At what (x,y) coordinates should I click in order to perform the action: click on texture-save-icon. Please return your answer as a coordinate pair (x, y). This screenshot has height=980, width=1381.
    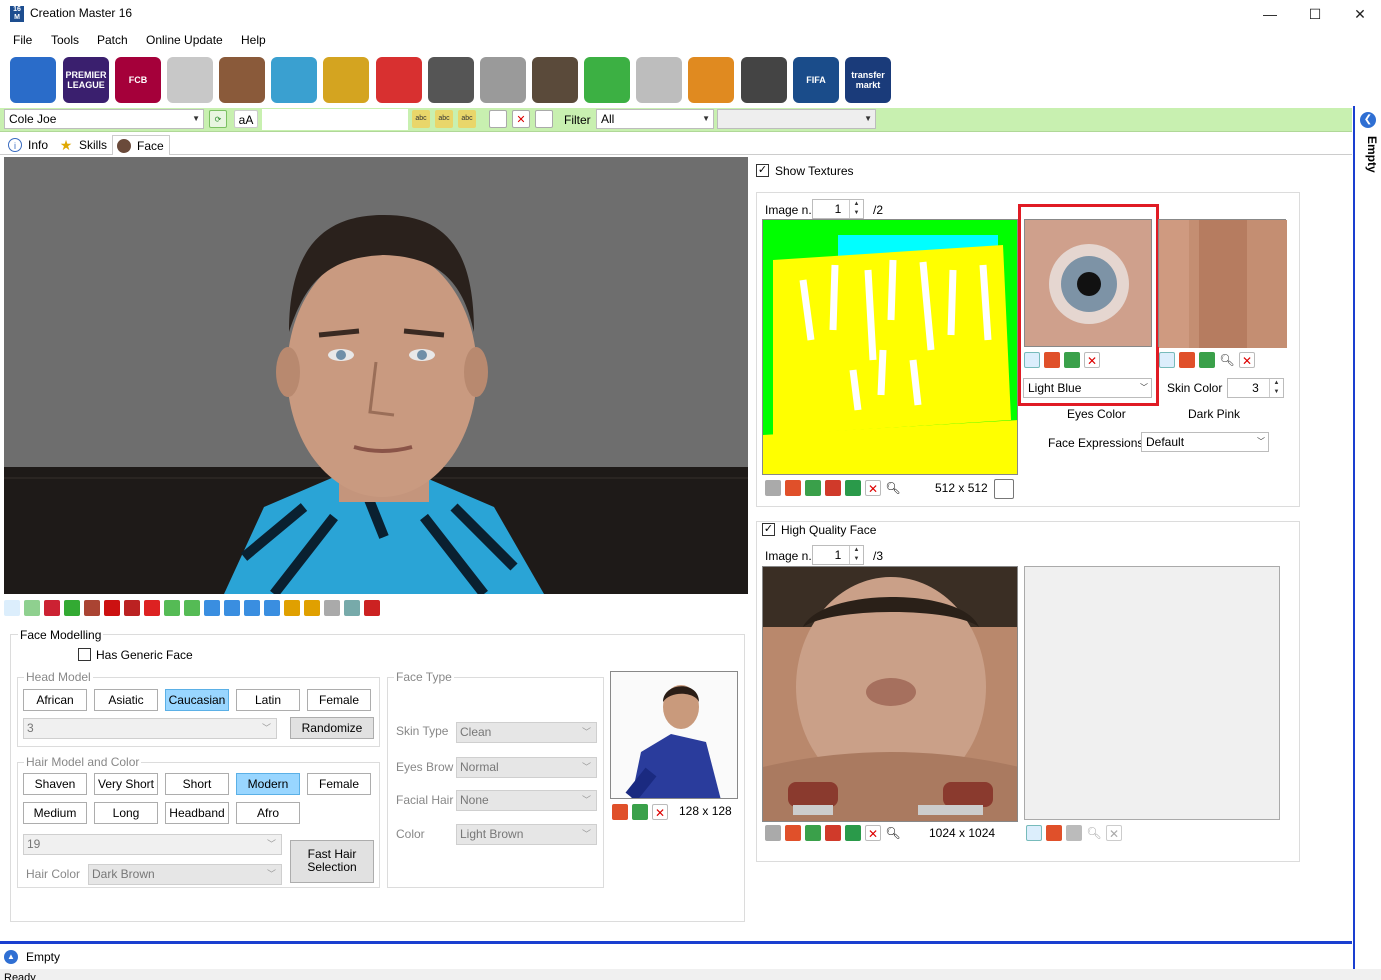
    Looking at the image, I should click on (773, 488).